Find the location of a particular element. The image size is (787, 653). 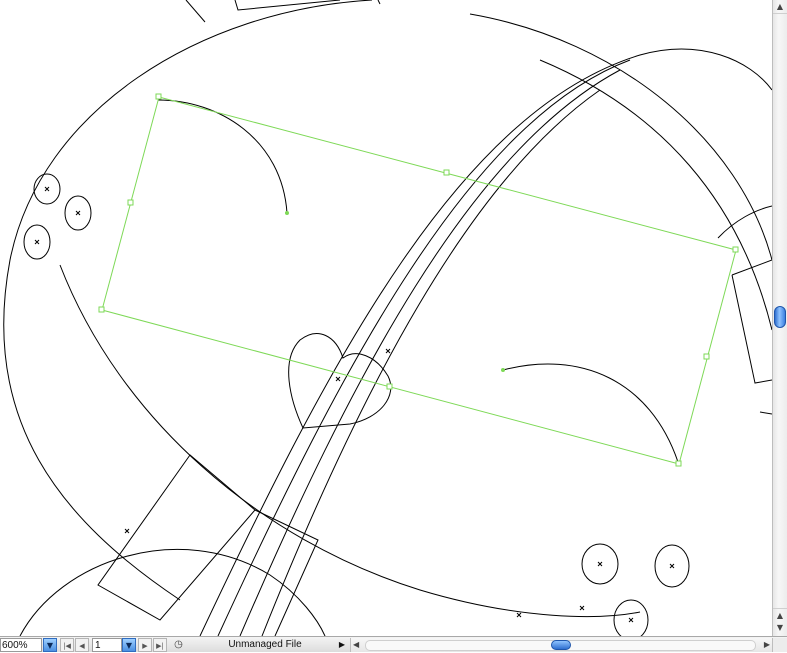

status-text: Unmanaged File is located at coordinates (265, 644).